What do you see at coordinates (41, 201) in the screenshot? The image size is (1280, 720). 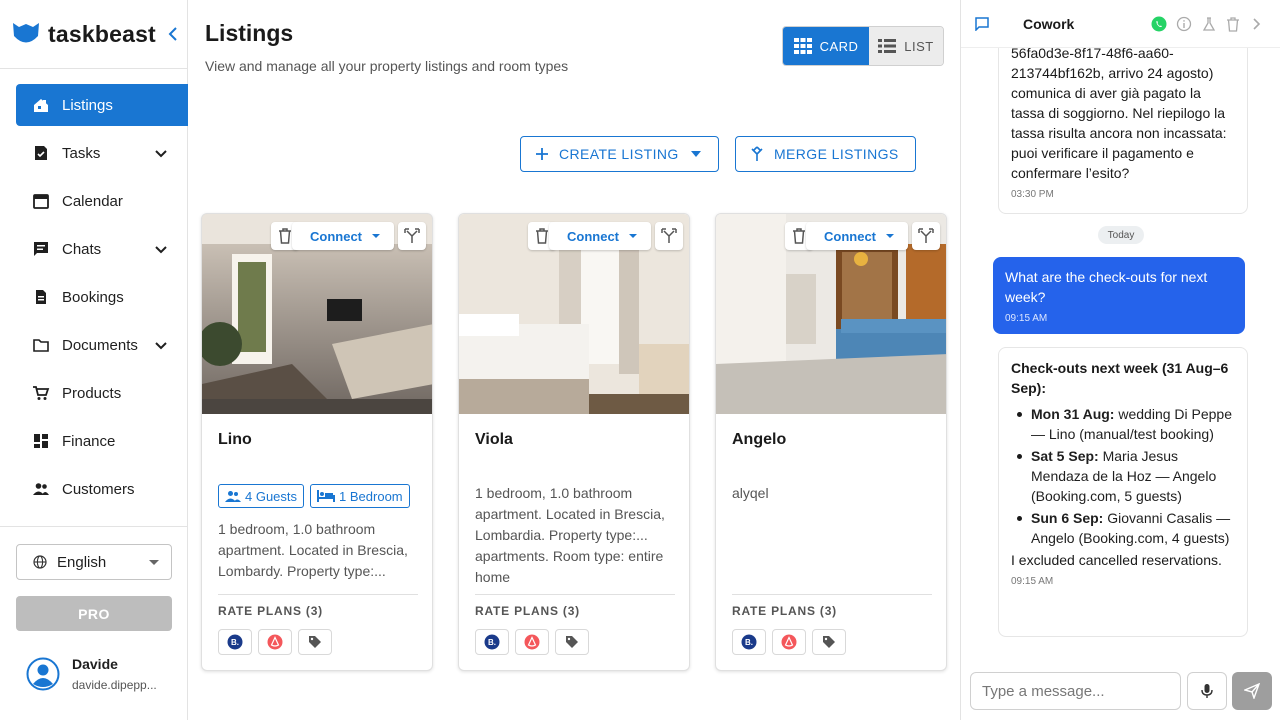 I see `calendar-icon` at bounding box center [41, 201].